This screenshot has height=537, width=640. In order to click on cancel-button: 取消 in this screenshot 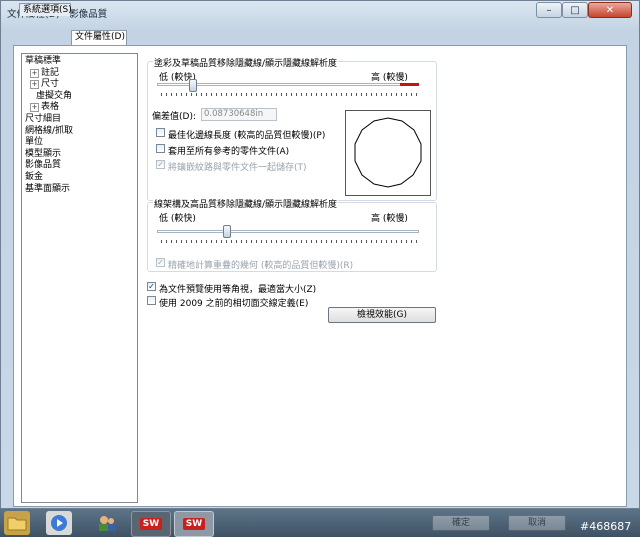, I will do `click(537, 523)`.